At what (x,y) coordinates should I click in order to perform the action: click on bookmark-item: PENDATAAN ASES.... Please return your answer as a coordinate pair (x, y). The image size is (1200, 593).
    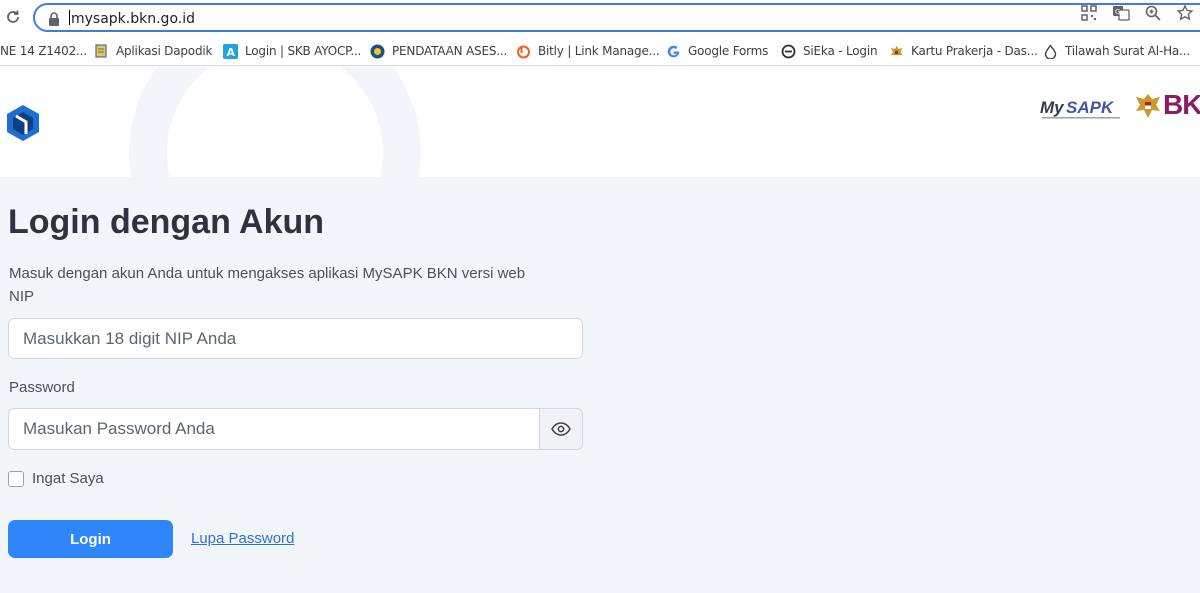
    Looking at the image, I should click on (438, 51).